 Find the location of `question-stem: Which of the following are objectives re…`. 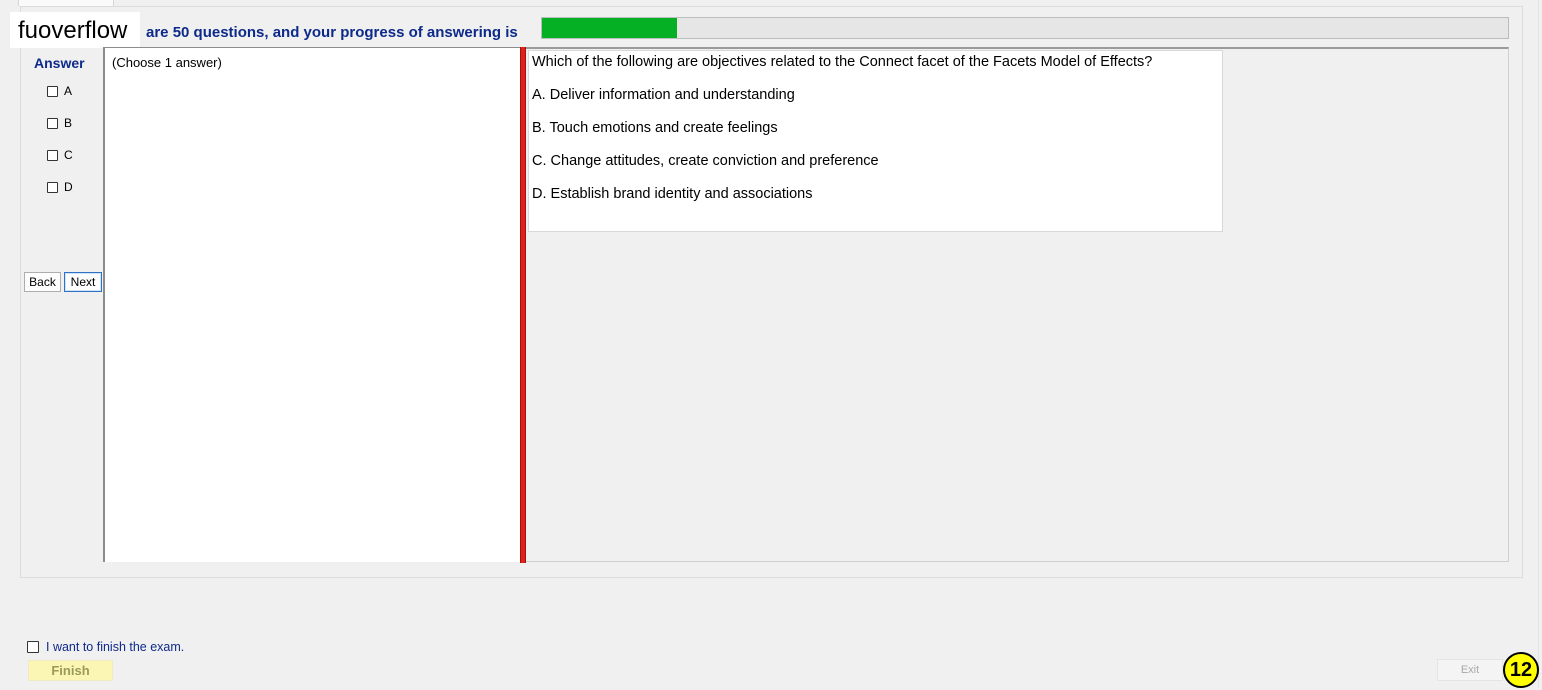

question-stem: Which of the following are objectives re… is located at coordinates (842, 62).